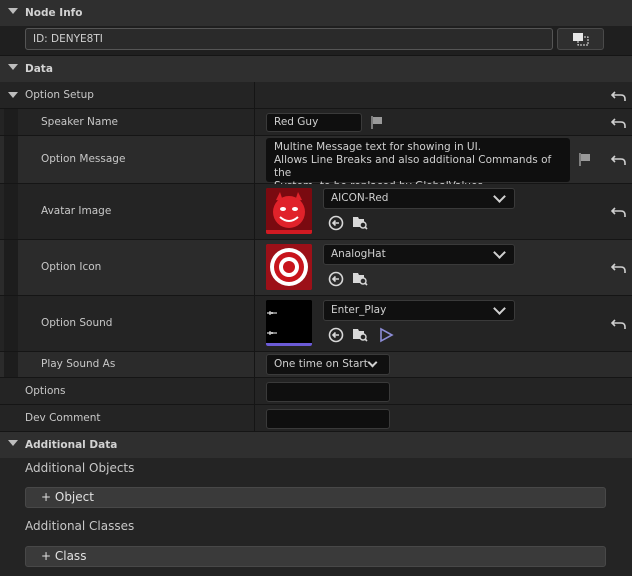 This screenshot has width=632, height=576. I want to click on category-additional-data: Additional Data, so click(316, 445).